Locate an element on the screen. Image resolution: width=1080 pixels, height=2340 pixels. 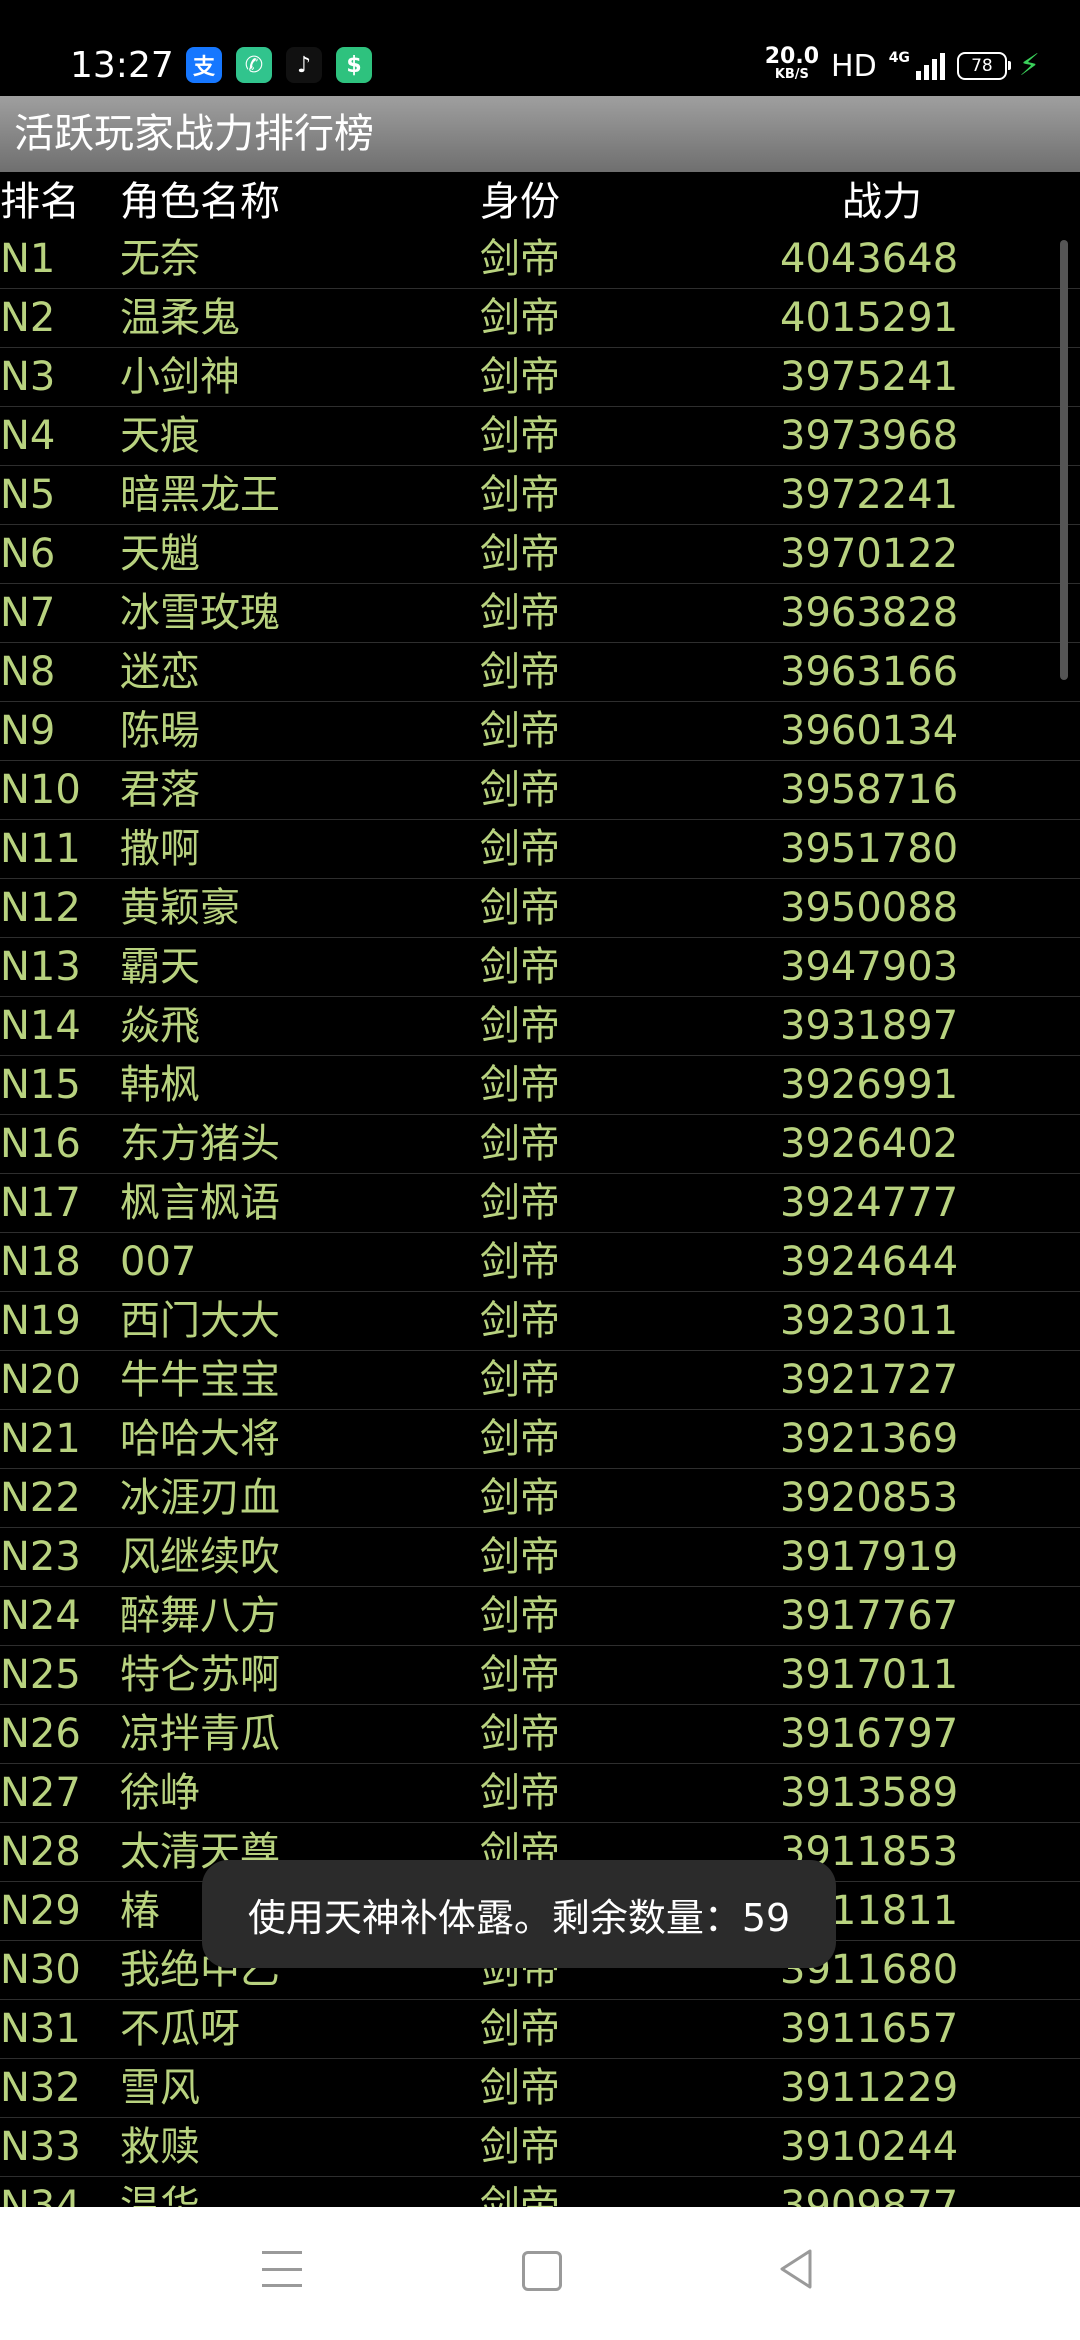
shield-app-icon: $ is located at coordinates (354, 65).